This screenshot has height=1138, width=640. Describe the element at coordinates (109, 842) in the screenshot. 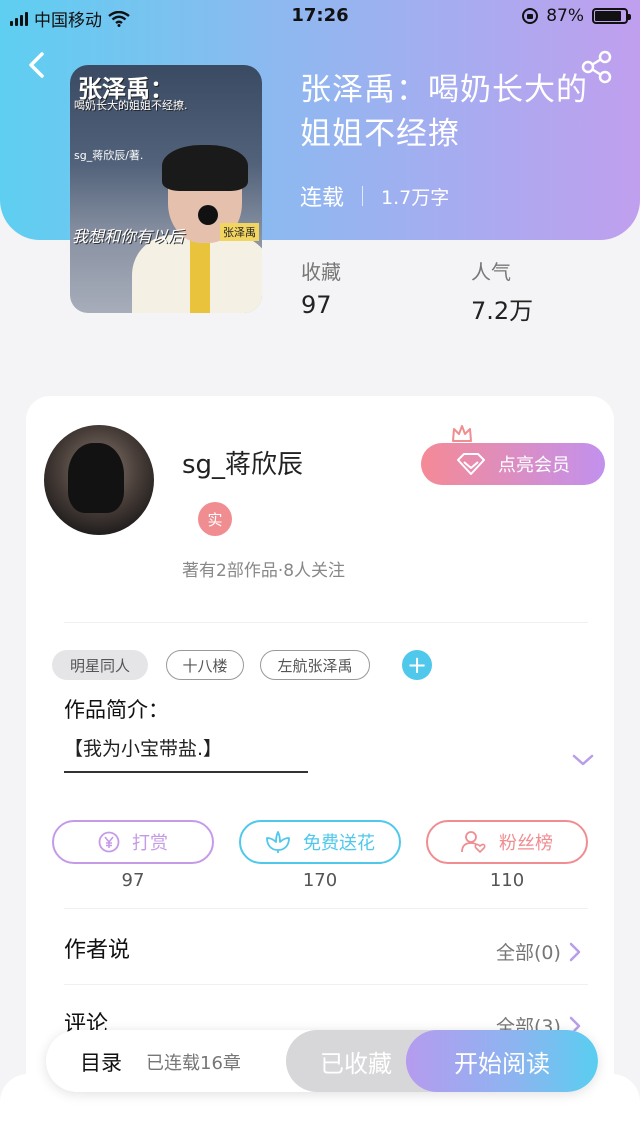

I see `yen-coin-icon` at that location.